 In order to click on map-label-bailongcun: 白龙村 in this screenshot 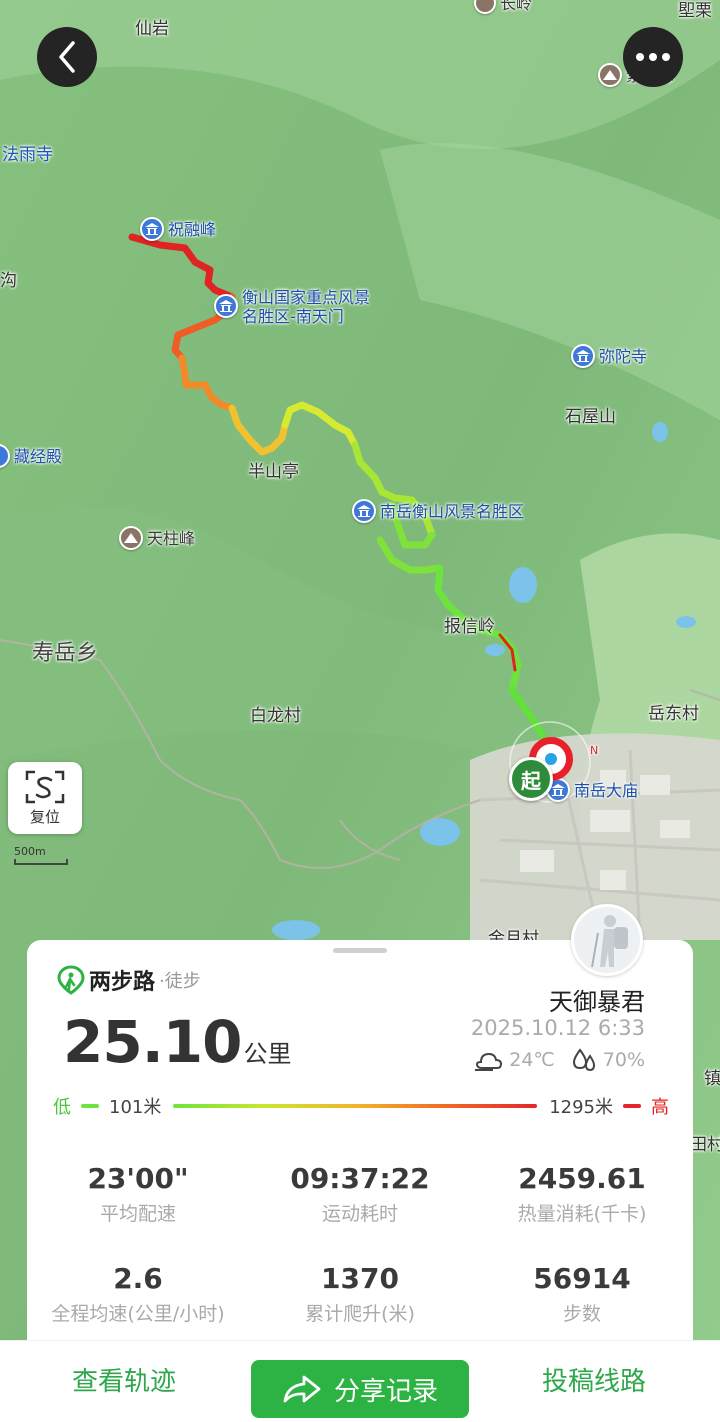, I will do `click(275, 716)`.